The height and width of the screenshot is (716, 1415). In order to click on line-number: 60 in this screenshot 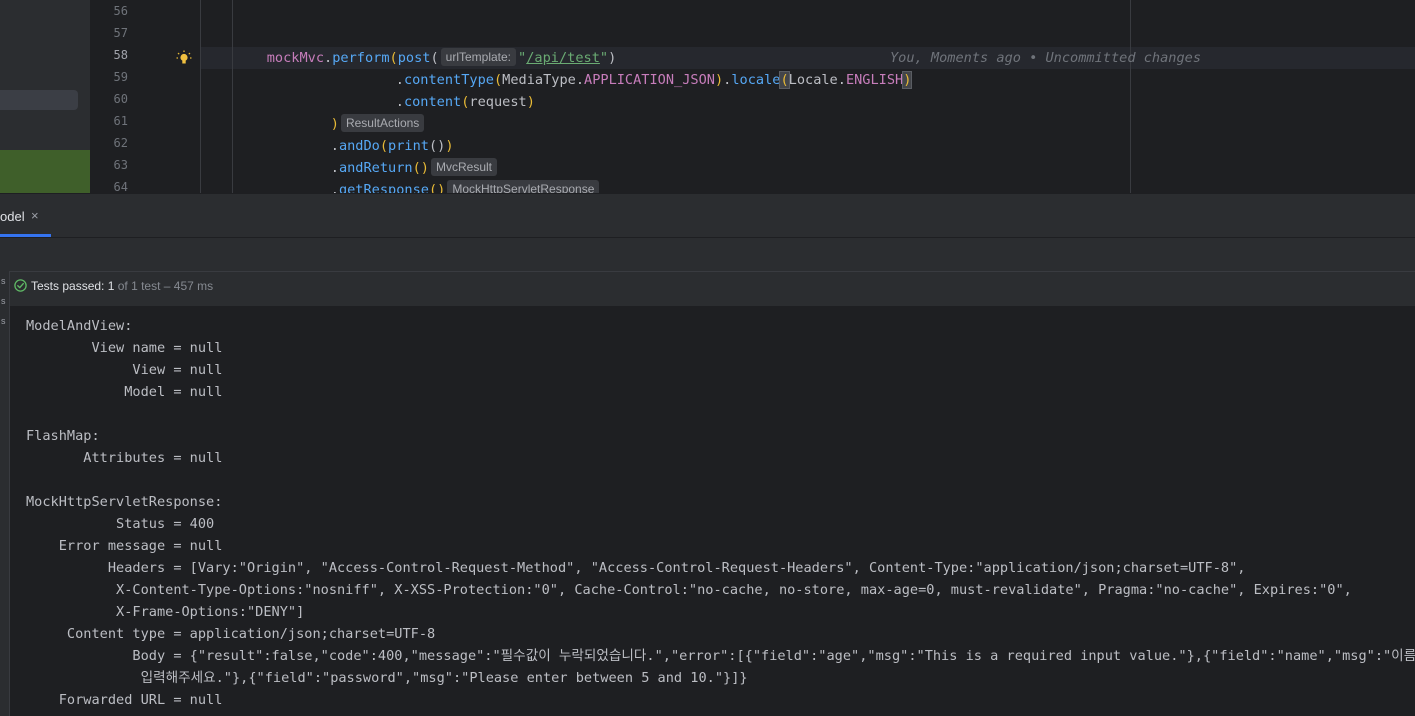, I will do `click(120, 99)`.